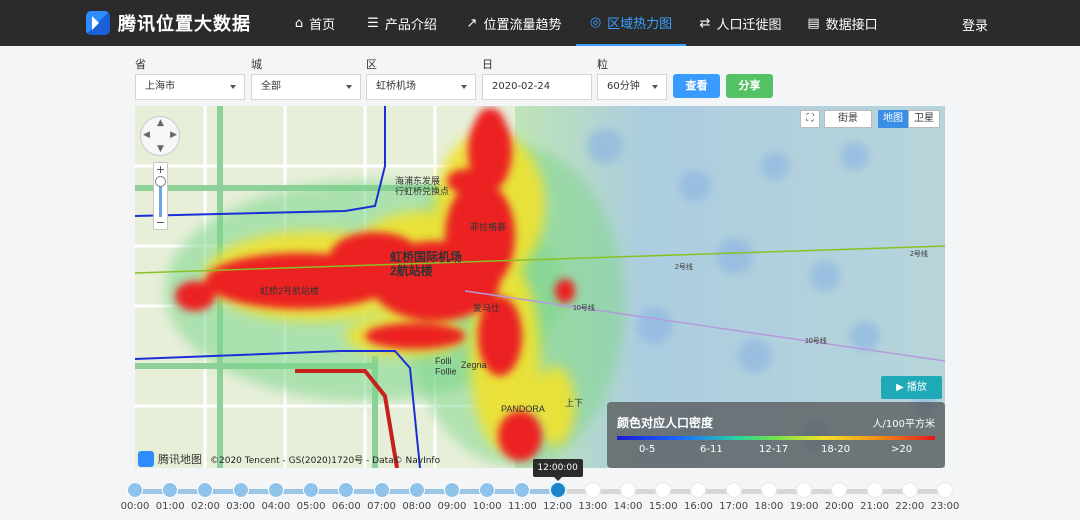 Image resolution: width=1080 pixels, height=520 pixels. What do you see at coordinates (421, 87) in the screenshot?
I see `district-select: 虹桥机场` at bounding box center [421, 87].